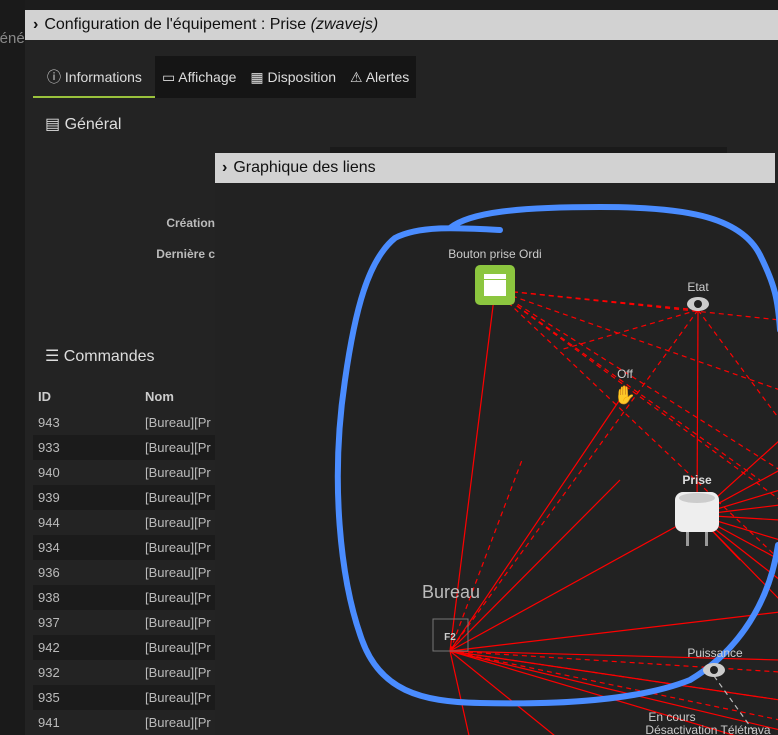 The height and width of the screenshot is (735, 778). I want to click on monitor-icon: ▭, so click(170, 77).